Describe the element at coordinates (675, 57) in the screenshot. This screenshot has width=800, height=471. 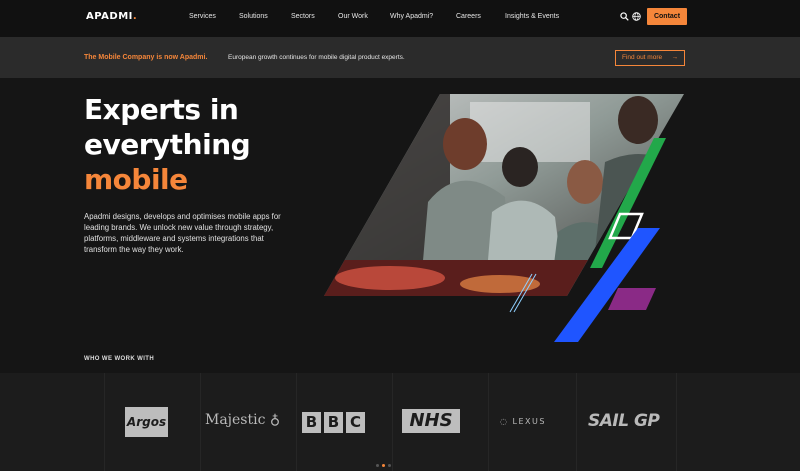
I see `arrow-right-icon: →` at that location.